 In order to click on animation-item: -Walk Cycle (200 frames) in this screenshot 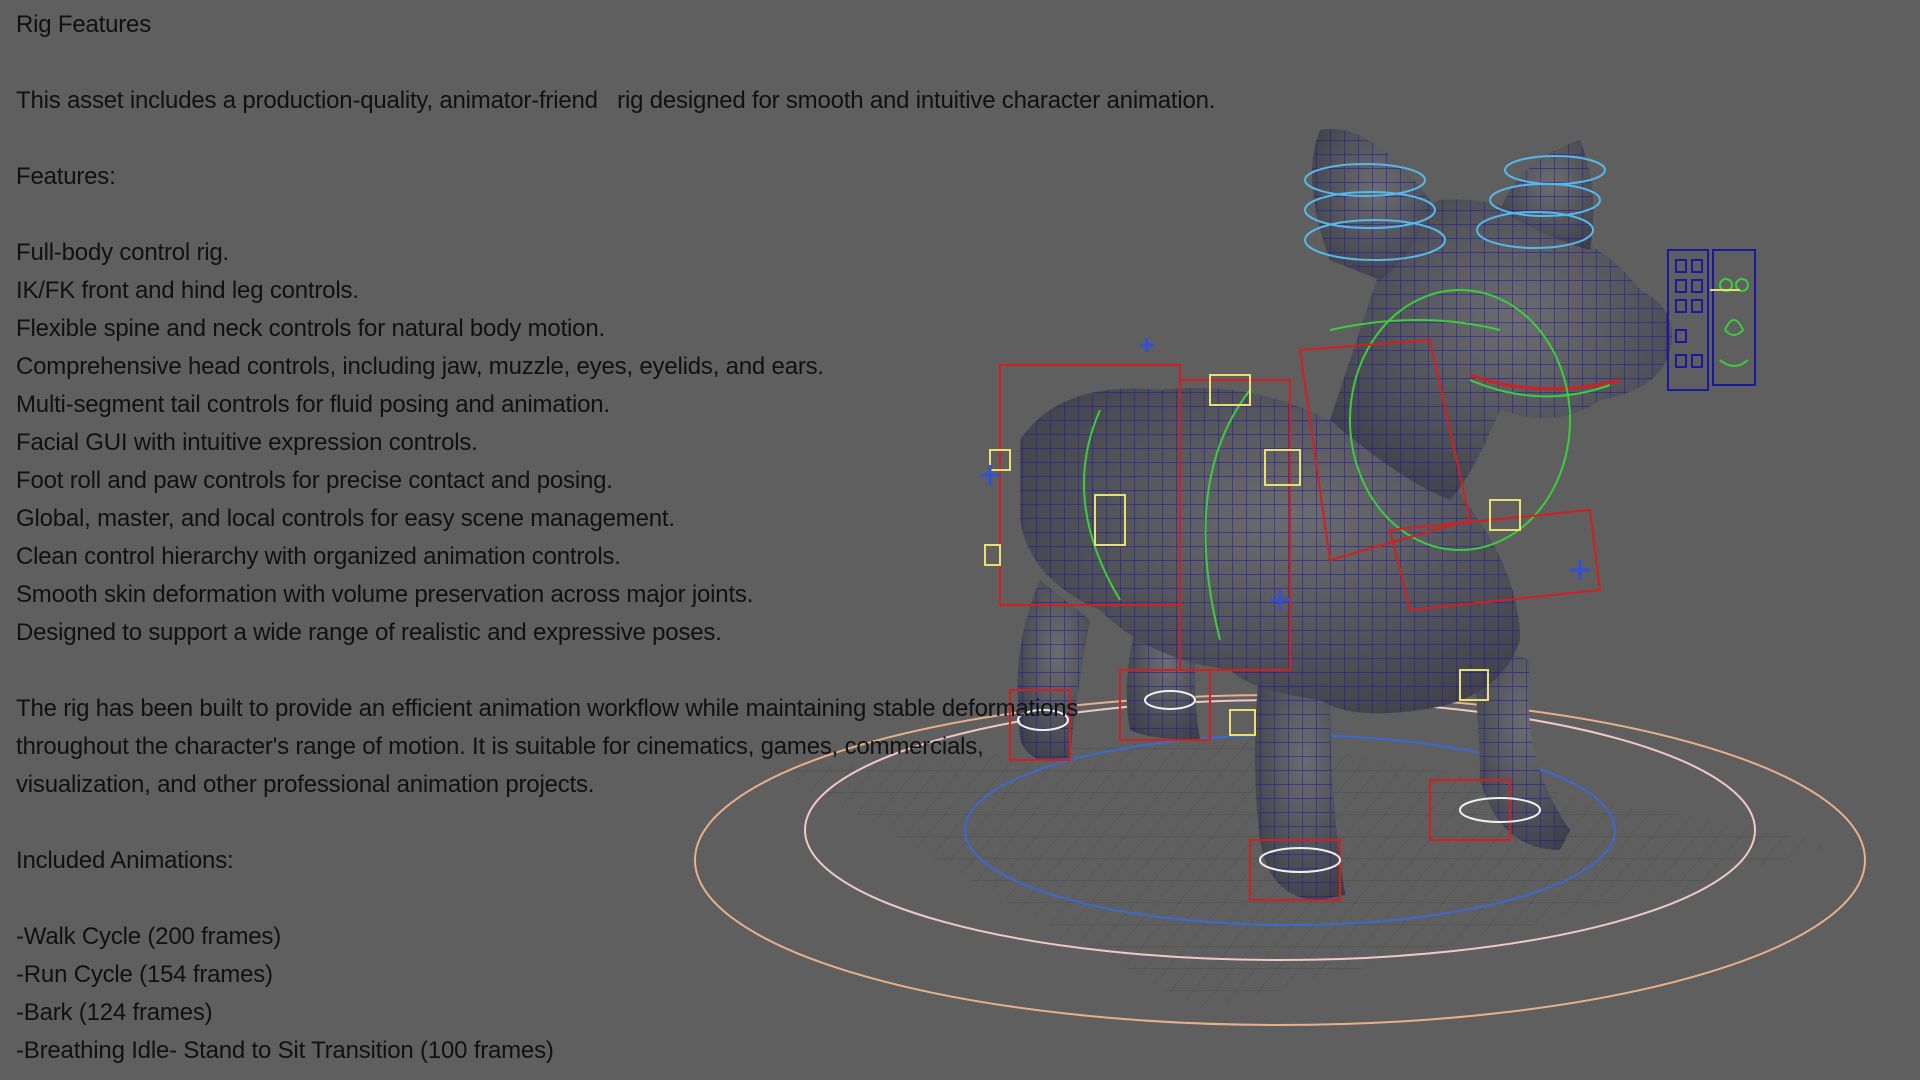, I will do `click(149, 936)`.